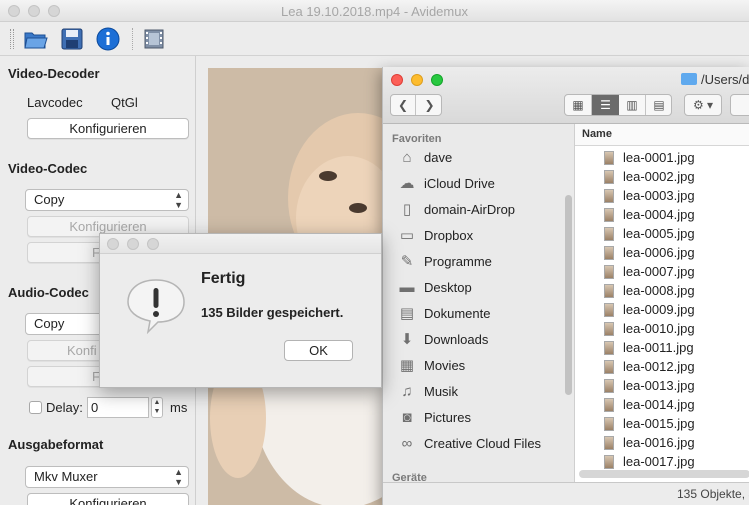 The width and height of the screenshot is (749, 505). I want to click on sidebar-item: ♫ Musik, so click(427, 391).